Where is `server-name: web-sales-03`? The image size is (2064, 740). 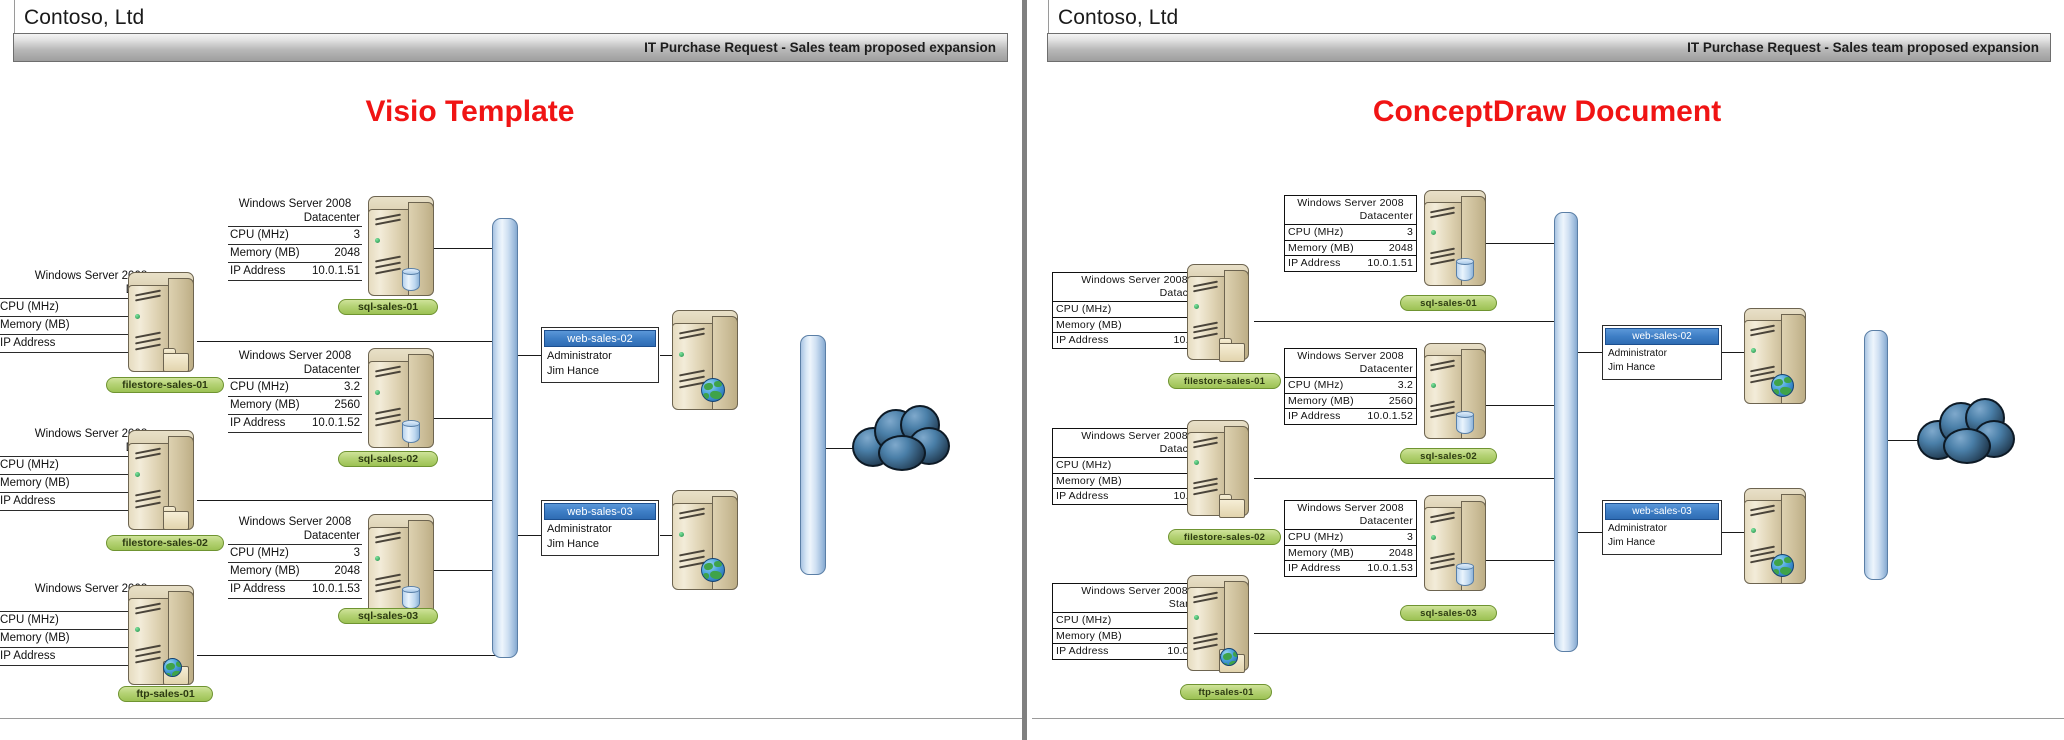 server-name: web-sales-03 is located at coordinates (600, 511).